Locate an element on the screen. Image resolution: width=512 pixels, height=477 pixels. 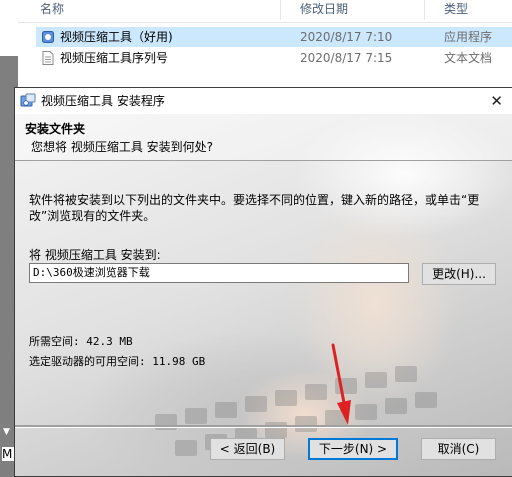
header-divider is located at coordinates (263, 160).